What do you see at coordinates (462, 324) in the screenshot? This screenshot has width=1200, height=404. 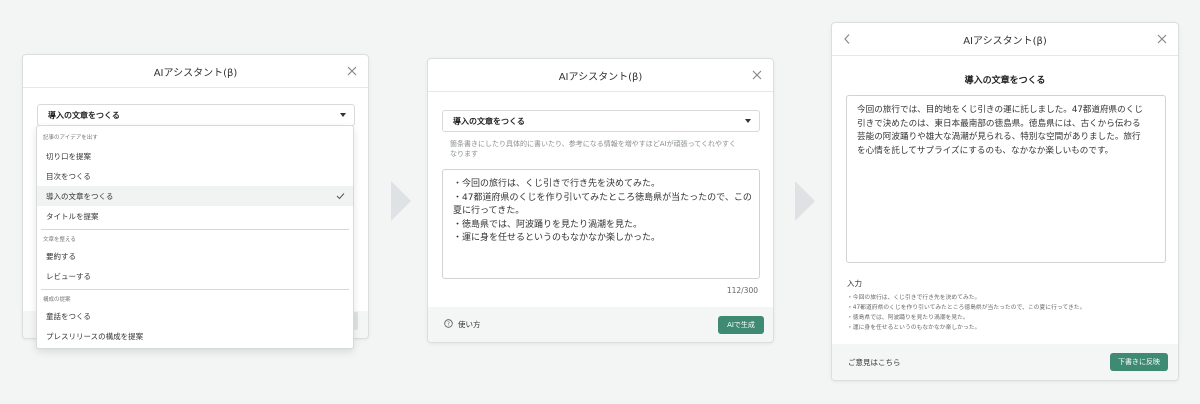 I see `help-link: ? 使い方` at bounding box center [462, 324].